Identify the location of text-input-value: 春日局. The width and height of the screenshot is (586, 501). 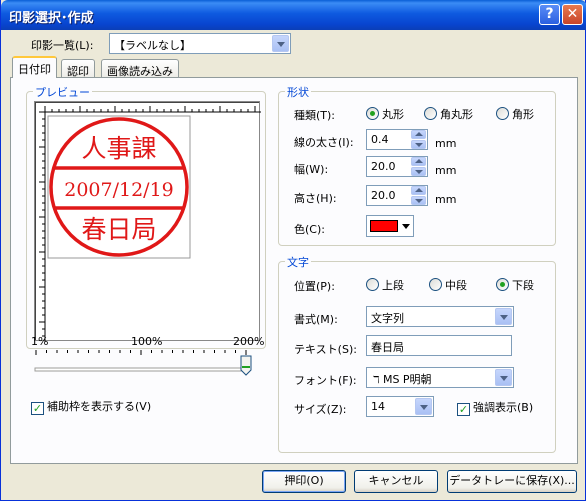
(387, 347).